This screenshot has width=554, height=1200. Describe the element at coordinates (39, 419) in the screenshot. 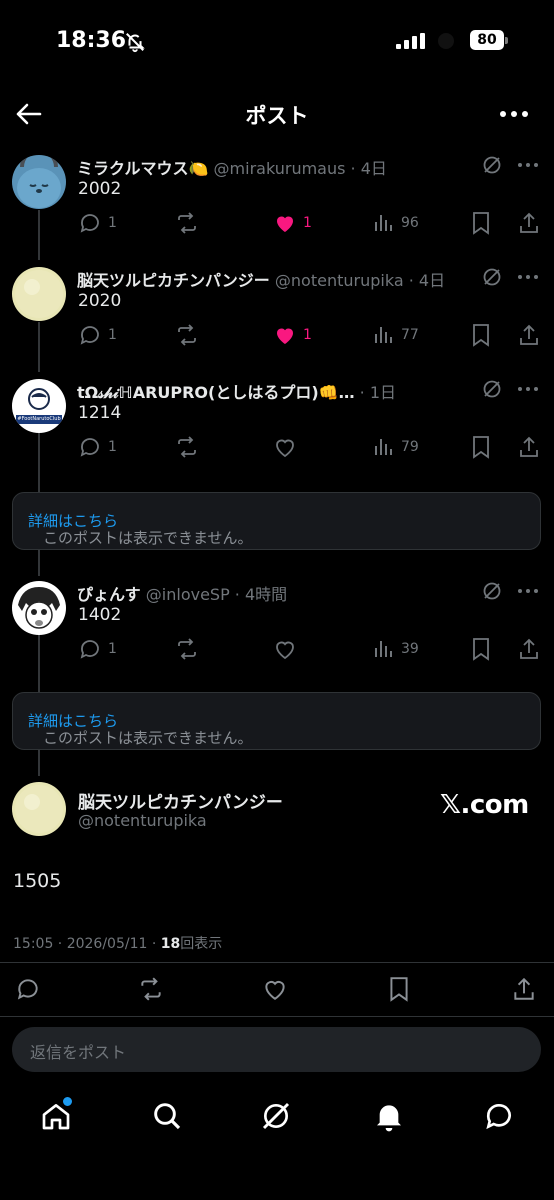

I see `avatar-text: #FootNarutoClub` at that location.